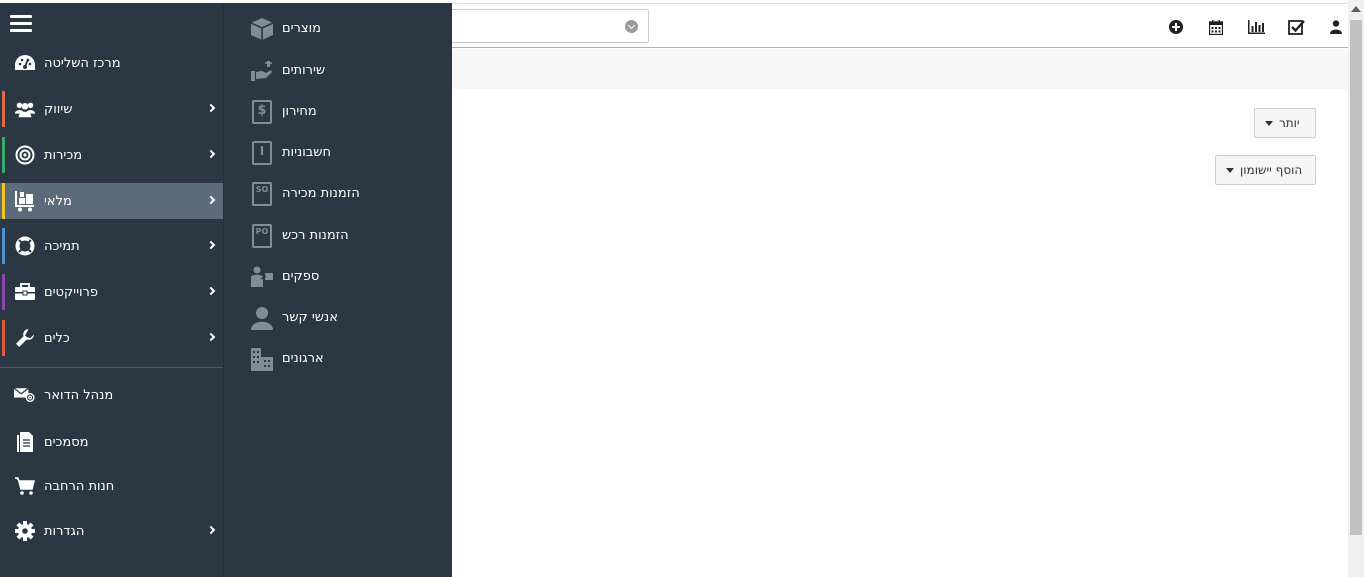 This screenshot has width=1364, height=577. I want to click on submenu-item-price-list: $ מחירון, so click(338, 112).